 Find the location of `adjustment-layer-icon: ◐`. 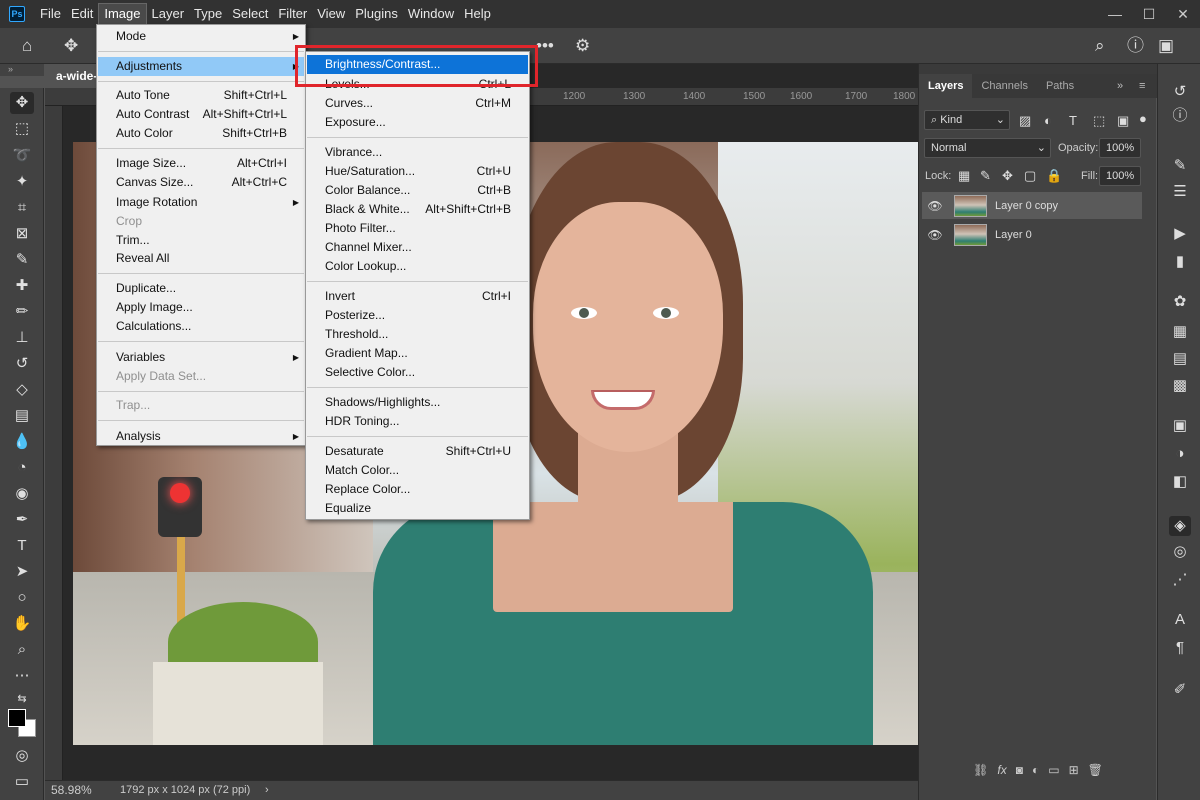

adjustment-layer-icon: ◐ is located at coordinates (1035, 770).